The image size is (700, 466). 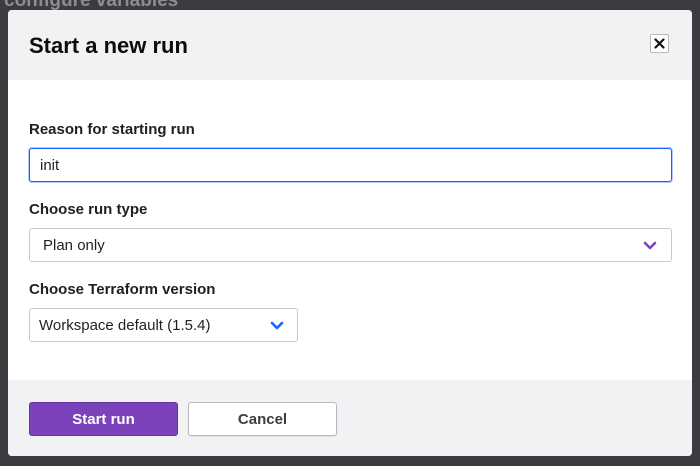 I want to click on reason-input, so click(x=350, y=165).